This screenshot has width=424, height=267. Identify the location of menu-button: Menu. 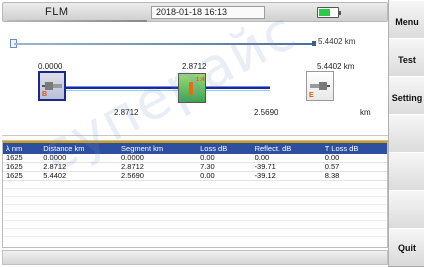
(406, 21).